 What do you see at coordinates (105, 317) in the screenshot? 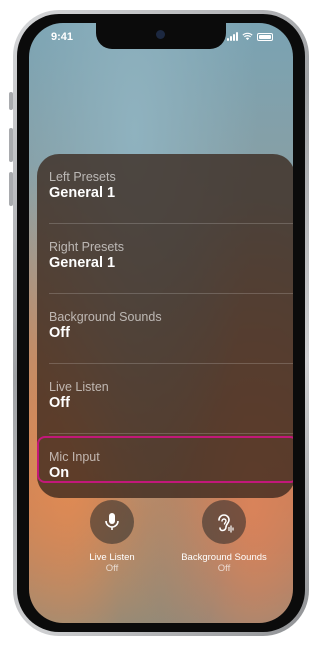
I see `item-label: Background Sounds` at bounding box center [105, 317].